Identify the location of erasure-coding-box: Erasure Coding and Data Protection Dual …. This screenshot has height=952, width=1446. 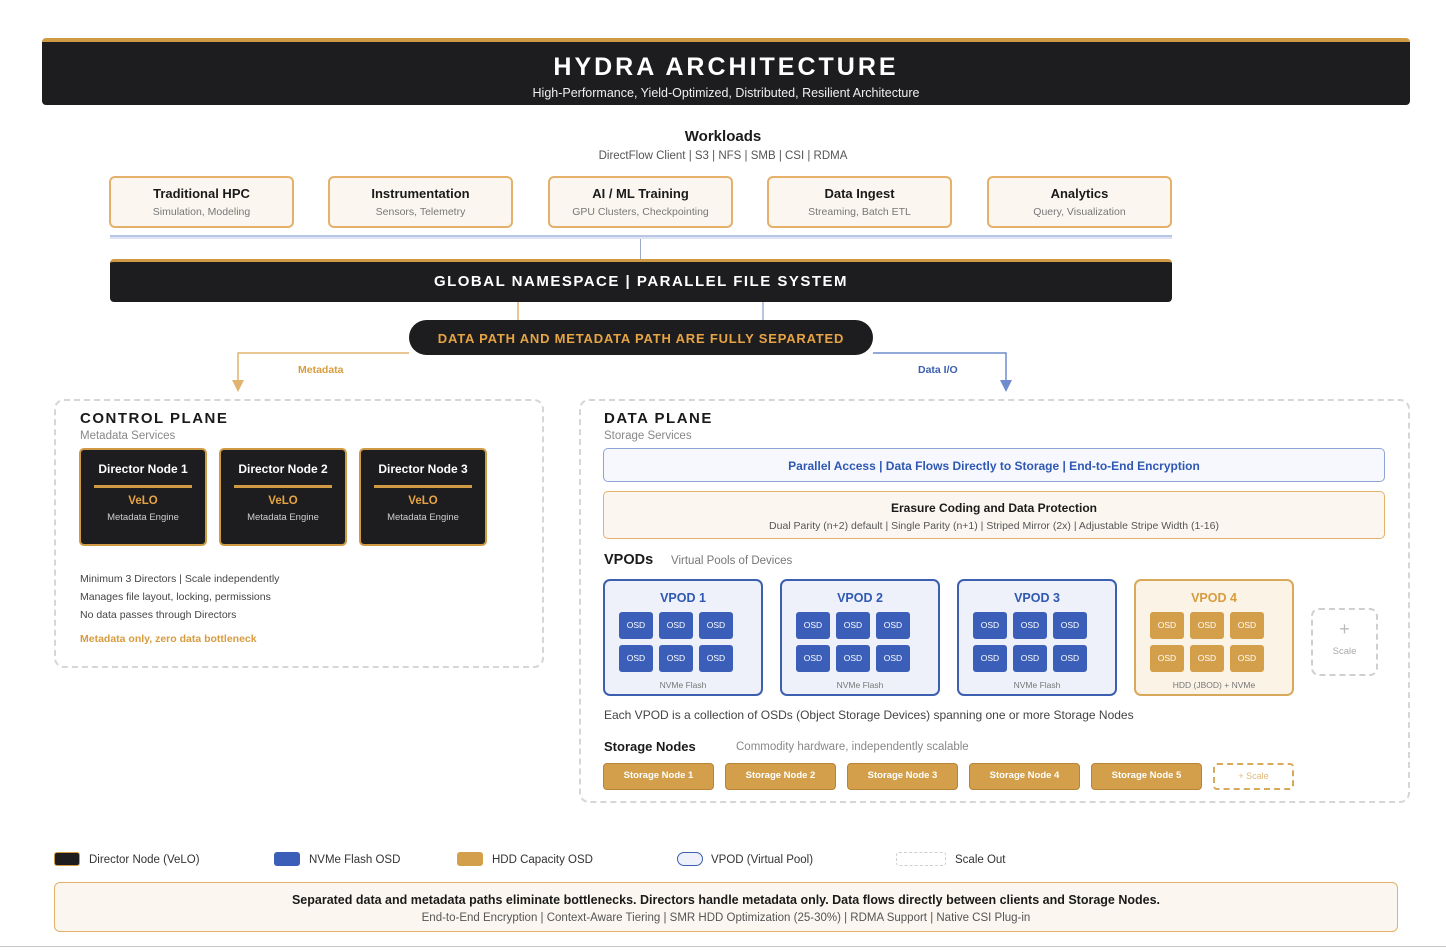
(994, 515).